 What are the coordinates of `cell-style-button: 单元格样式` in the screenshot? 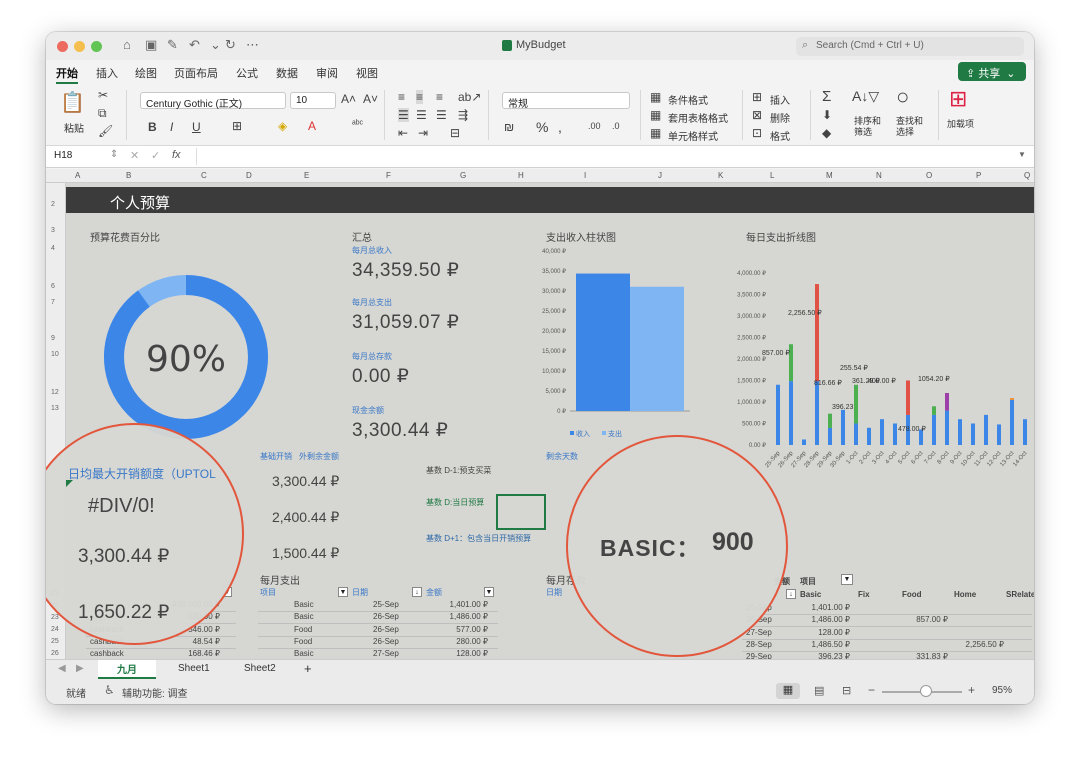 It's located at (693, 135).